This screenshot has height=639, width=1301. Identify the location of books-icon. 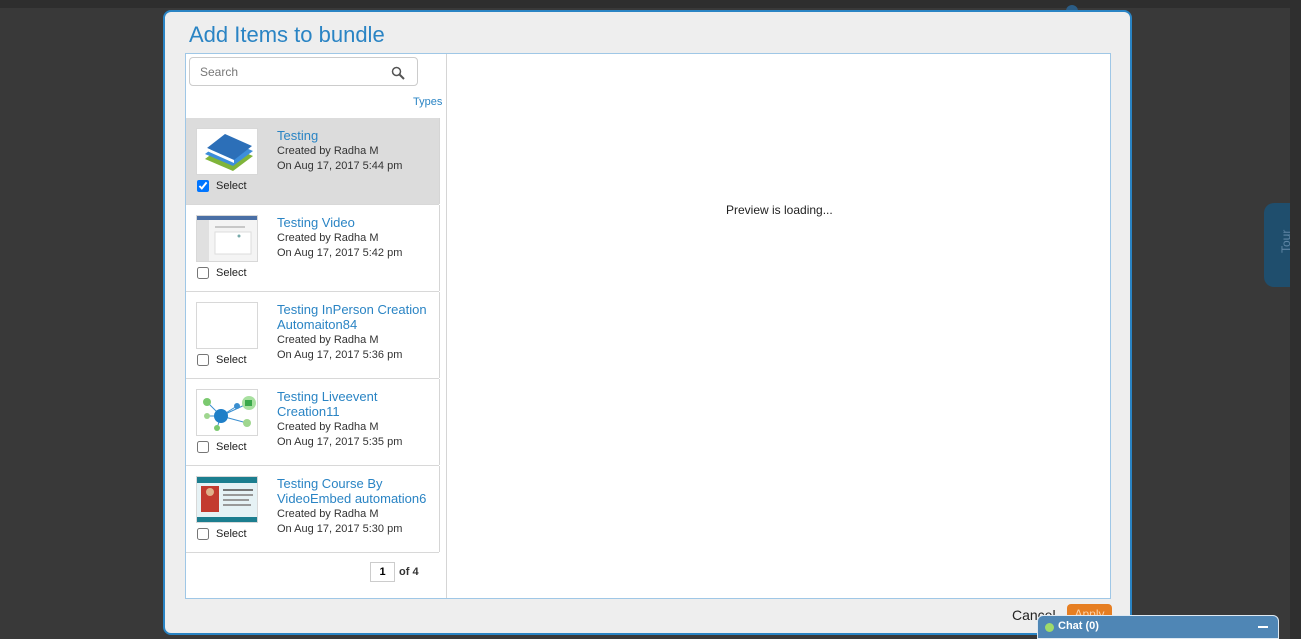
(229, 152).